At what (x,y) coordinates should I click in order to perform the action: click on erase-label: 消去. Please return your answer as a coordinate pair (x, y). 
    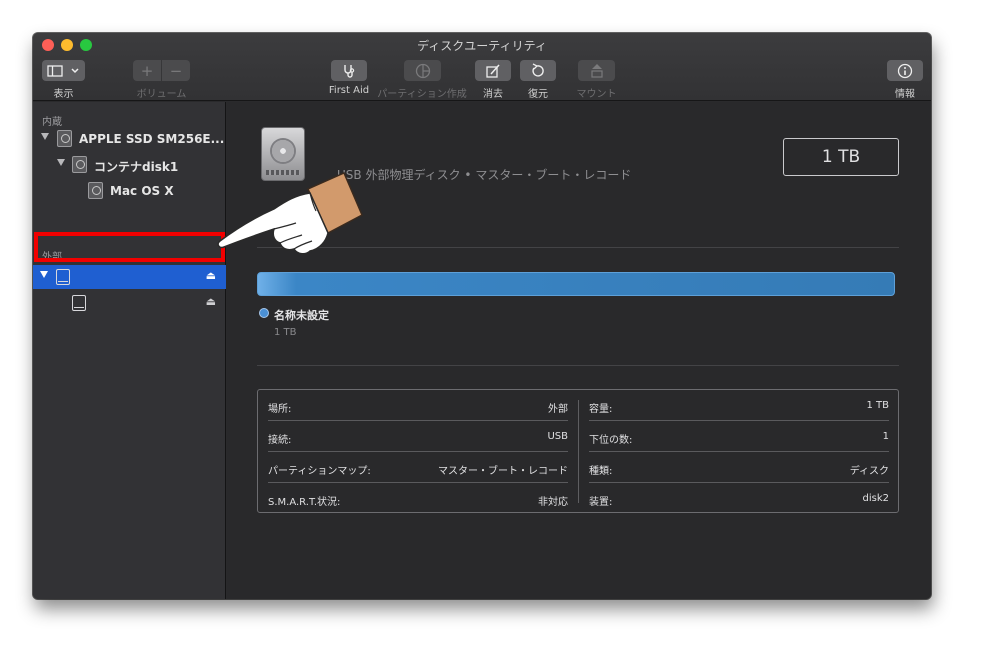
    Looking at the image, I should click on (493, 94).